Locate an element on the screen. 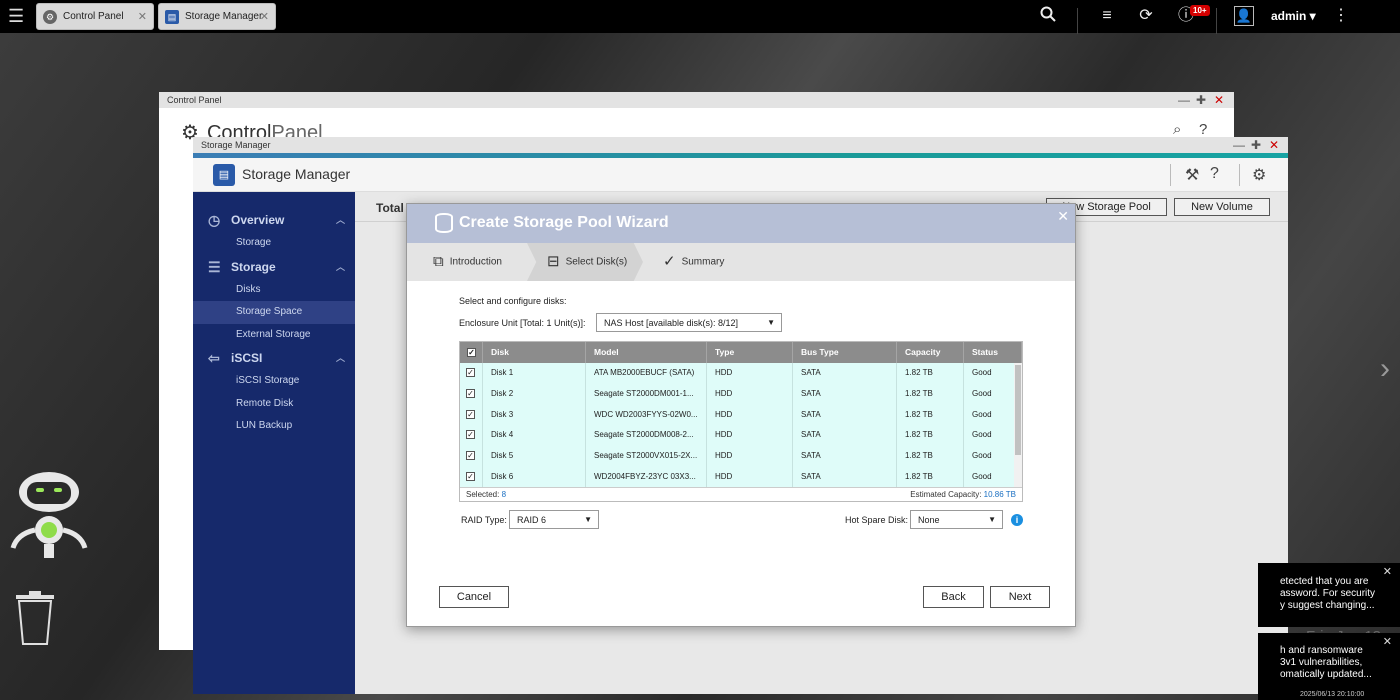 This screenshot has height=700, width=1400. sidebar-item-storage: Storage is located at coordinates (274, 243).